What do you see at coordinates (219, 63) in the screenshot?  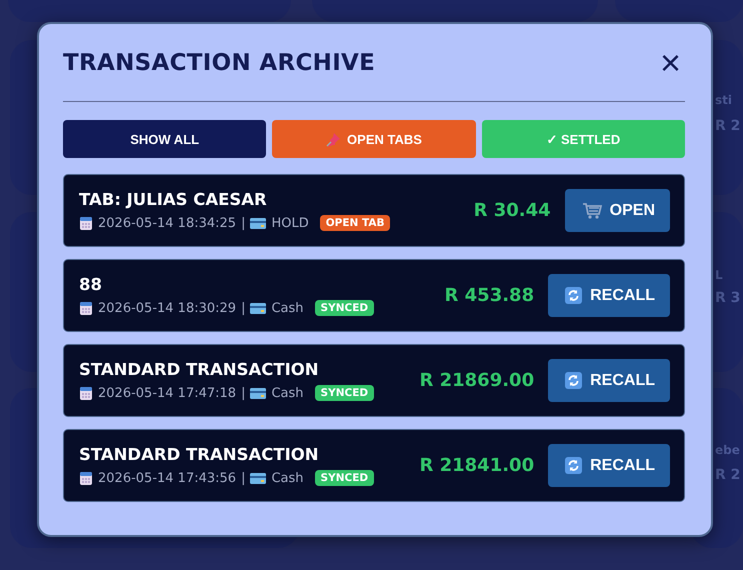 I see `dialog-title: TRANSACTION ARCHIVE` at bounding box center [219, 63].